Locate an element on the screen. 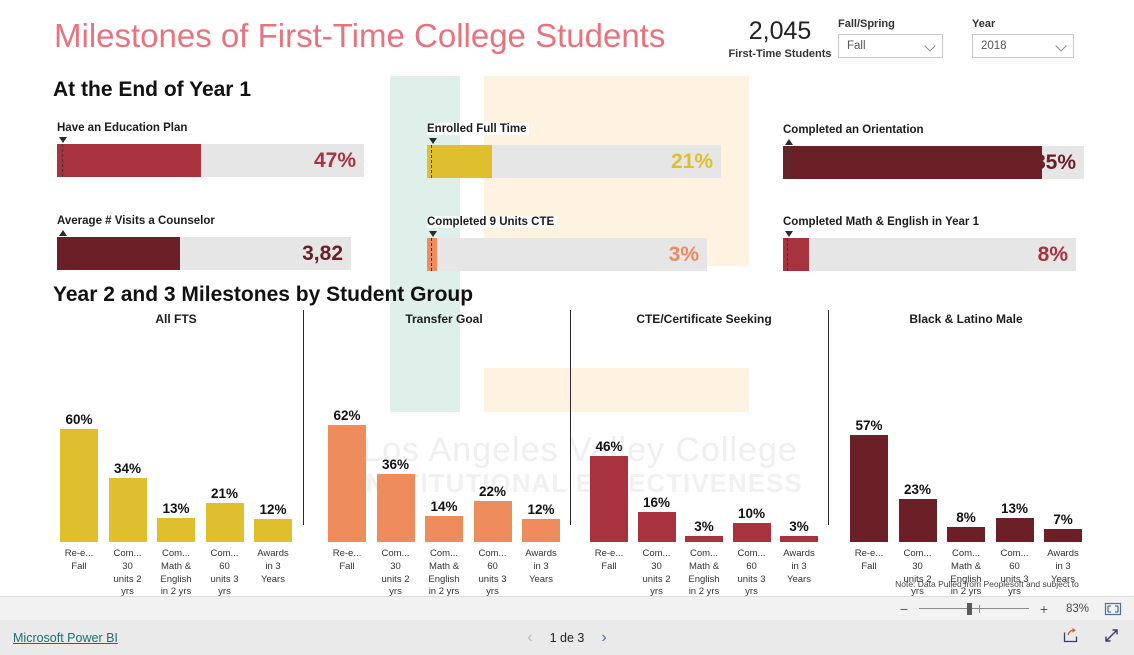  kpi-card-2: Enrolled Full Time 21% is located at coordinates (574, 148).